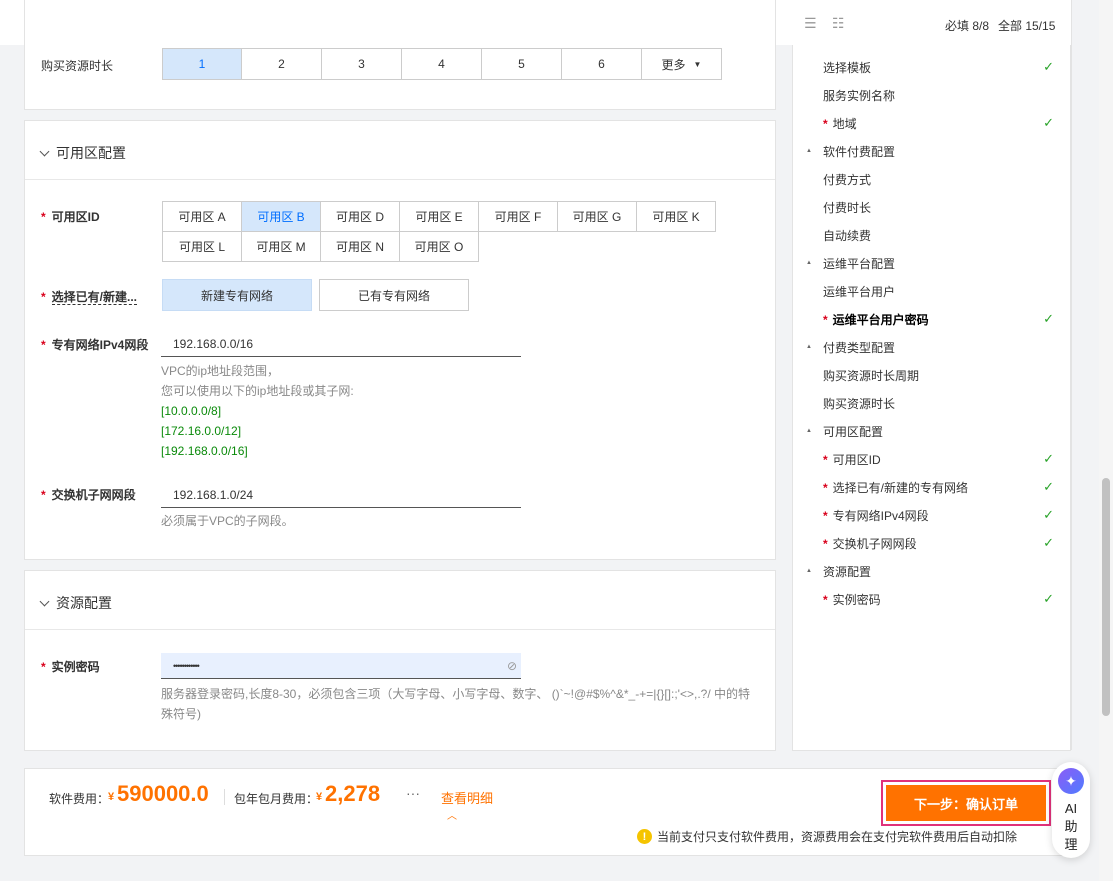 The height and width of the screenshot is (881, 1113). I want to click on az-section-header: 可用区配置, so click(82, 153).